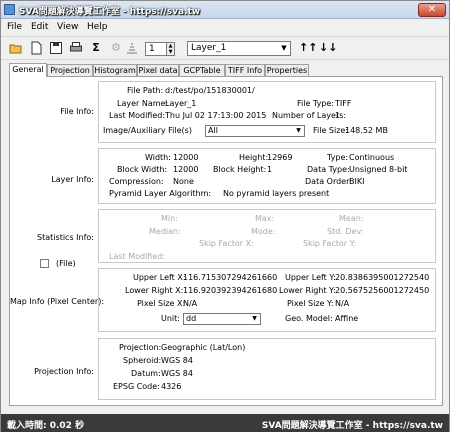 The width and height of the screenshot is (450, 432). What do you see at coordinates (328, 48) in the screenshot?
I see `sort-down-icon: ↓↓` at bounding box center [328, 48].